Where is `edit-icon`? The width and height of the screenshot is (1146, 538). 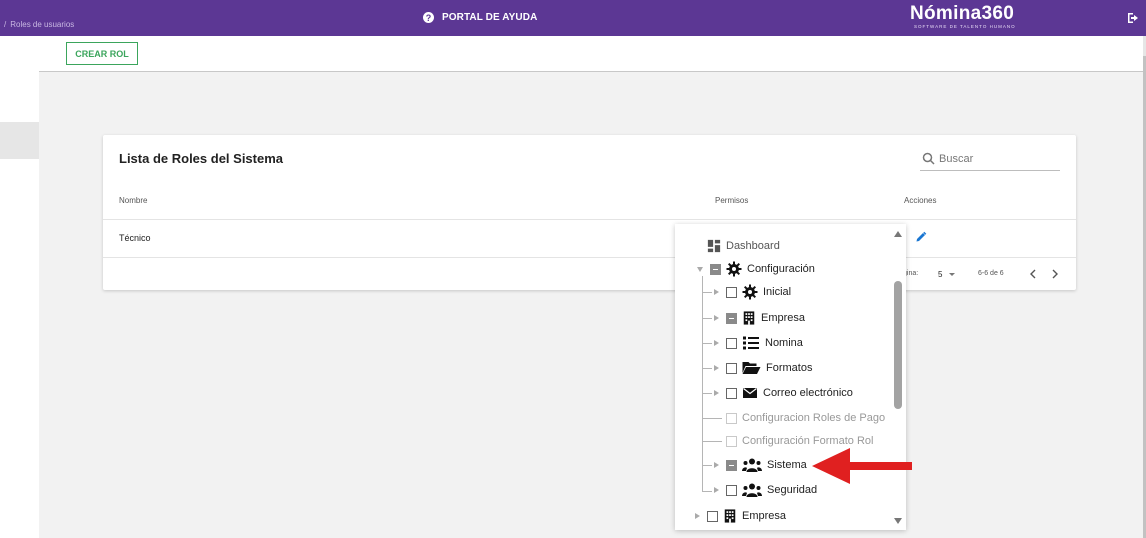
edit-icon is located at coordinates (921, 237).